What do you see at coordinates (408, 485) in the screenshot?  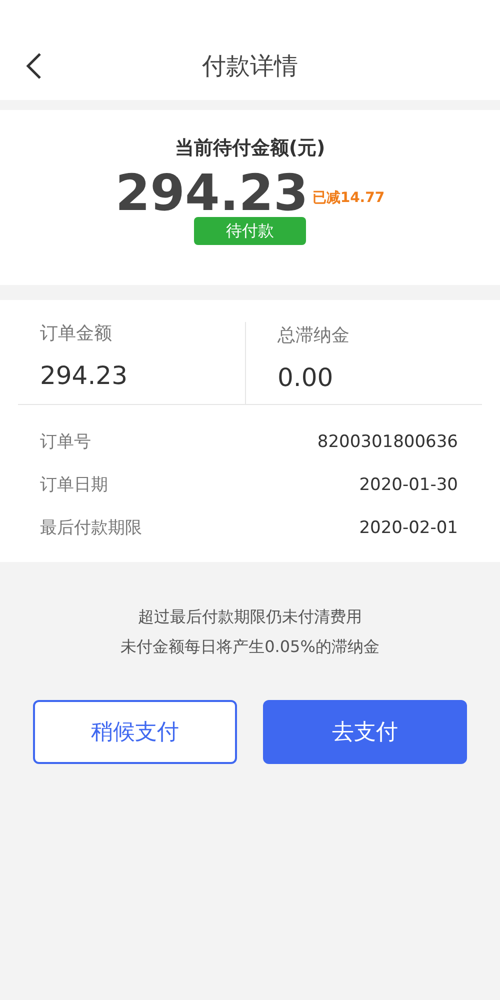 I see `detail-value: 2020-01-30` at bounding box center [408, 485].